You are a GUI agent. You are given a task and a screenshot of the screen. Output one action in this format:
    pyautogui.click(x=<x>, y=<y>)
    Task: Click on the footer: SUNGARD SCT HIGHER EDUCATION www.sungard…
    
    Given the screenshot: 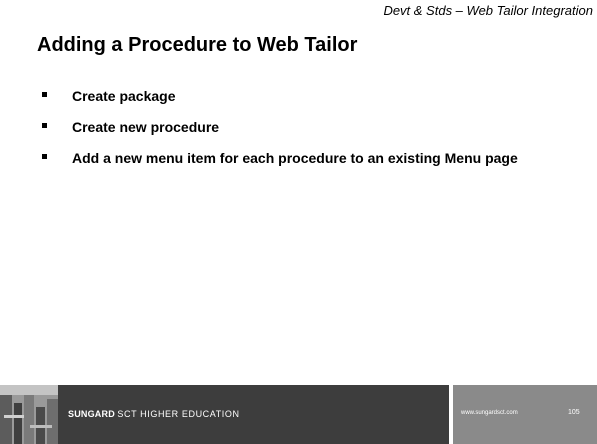 What is the action you would take?
    pyautogui.click(x=298, y=414)
    